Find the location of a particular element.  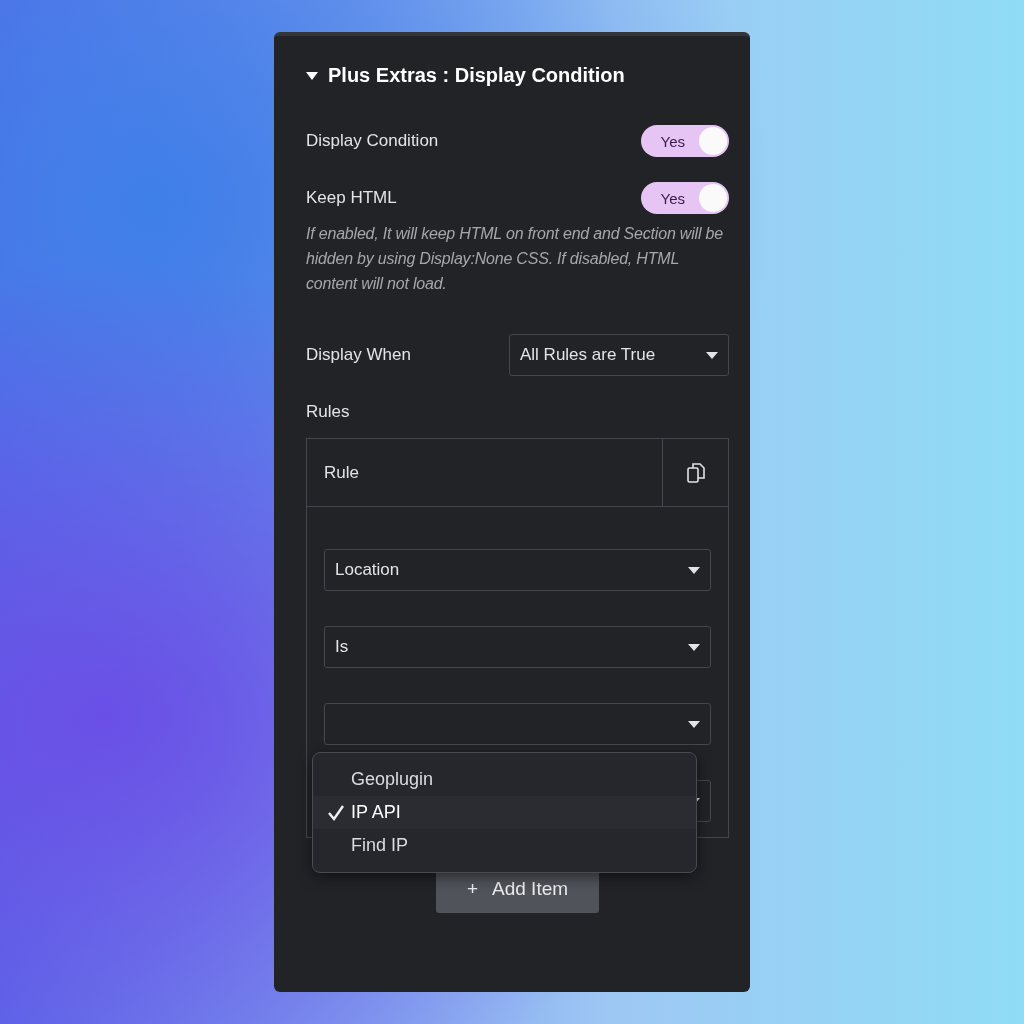

section-title: Plus Extras : Display Condition is located at coordinates (476, 75).